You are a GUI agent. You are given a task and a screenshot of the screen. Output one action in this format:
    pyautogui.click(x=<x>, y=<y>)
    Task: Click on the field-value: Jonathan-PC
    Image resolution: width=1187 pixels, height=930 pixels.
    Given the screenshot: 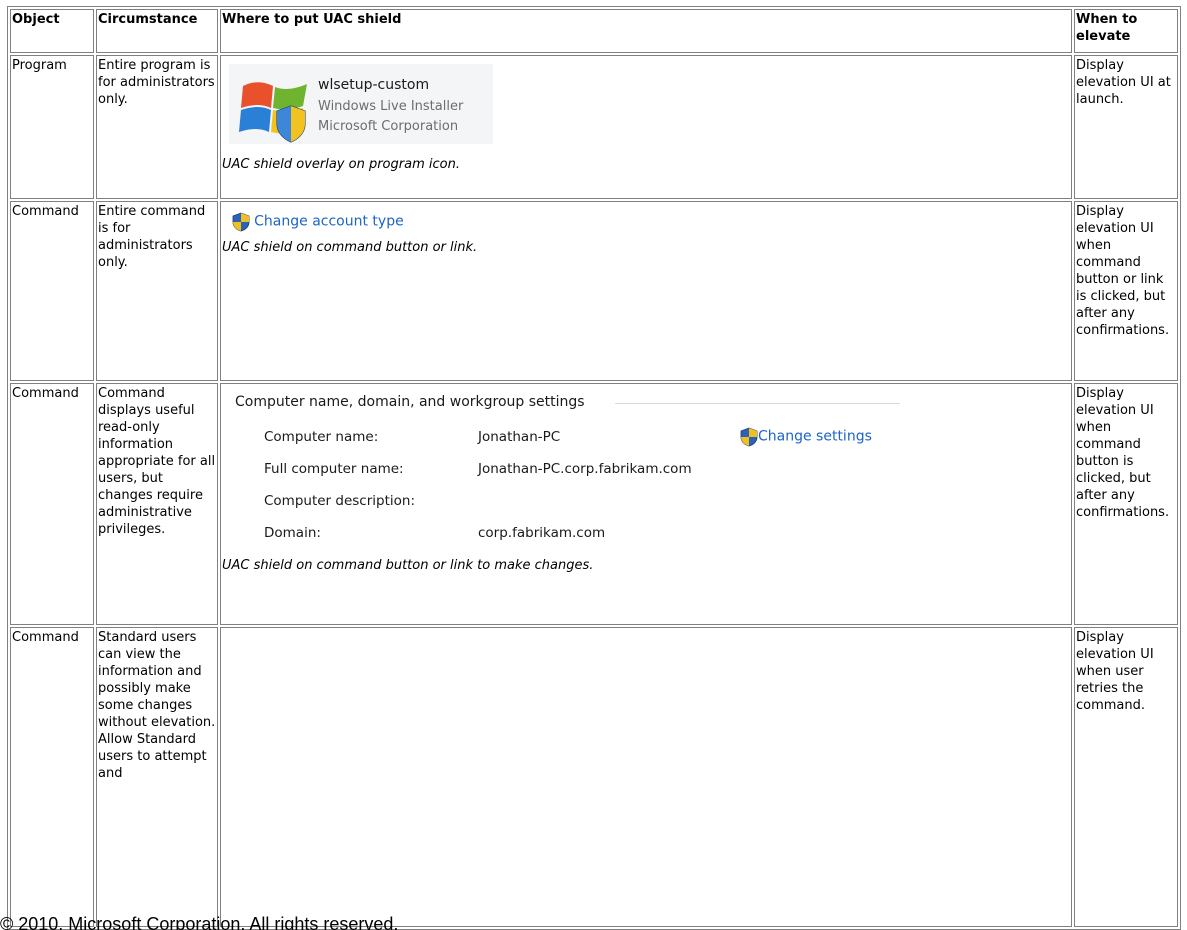 What is the action you would take?
    pyautogui.click(x=519, y=437)
    